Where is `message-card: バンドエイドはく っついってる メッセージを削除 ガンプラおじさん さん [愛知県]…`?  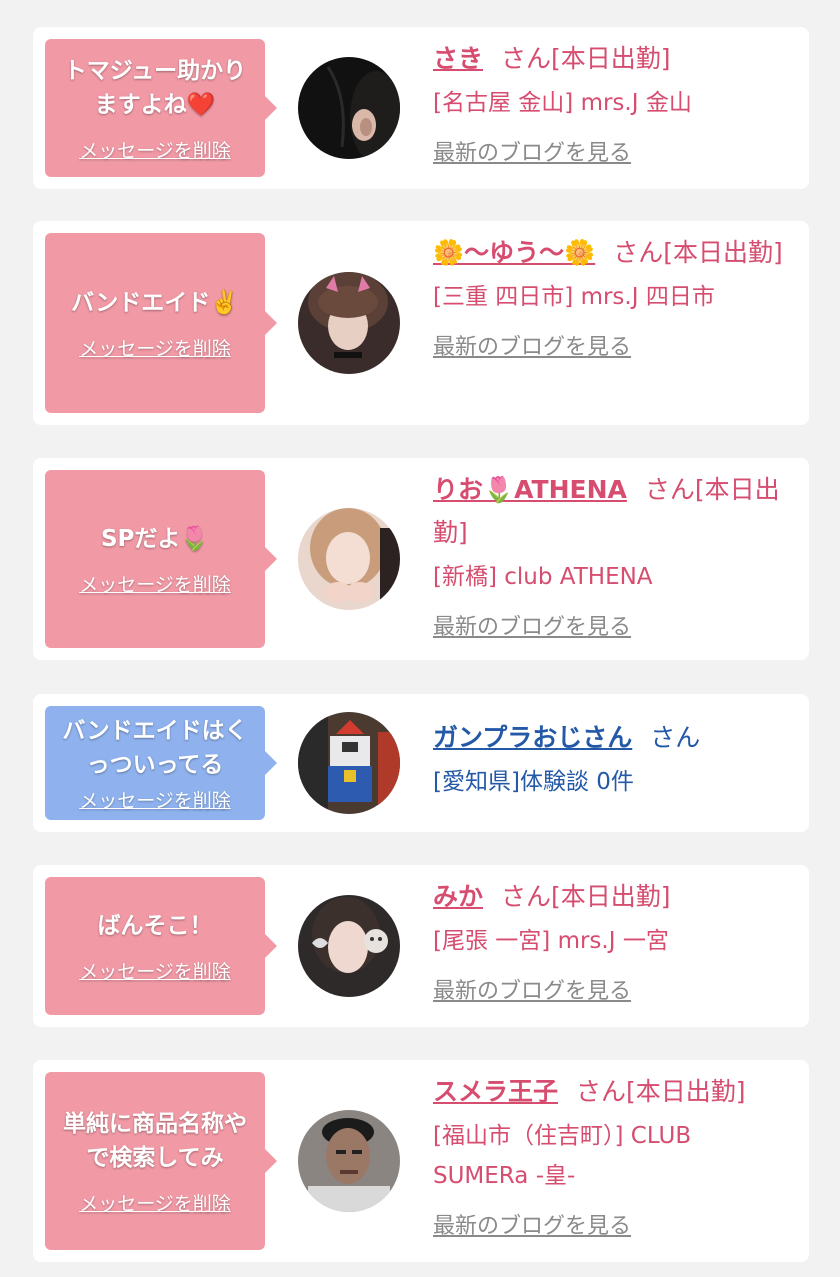
message-card: バンドエイドはく っついってる メッセージを削除 ガンプラおじさん さん [愛知県]… is located at coordinates (421, 763).